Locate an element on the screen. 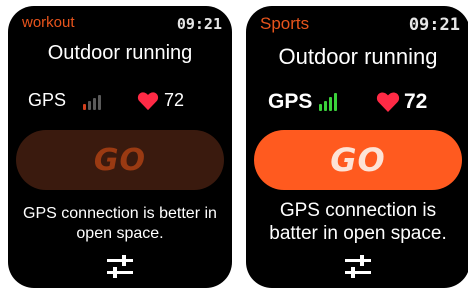  app-name: workout is located at coordinates (48, 22).